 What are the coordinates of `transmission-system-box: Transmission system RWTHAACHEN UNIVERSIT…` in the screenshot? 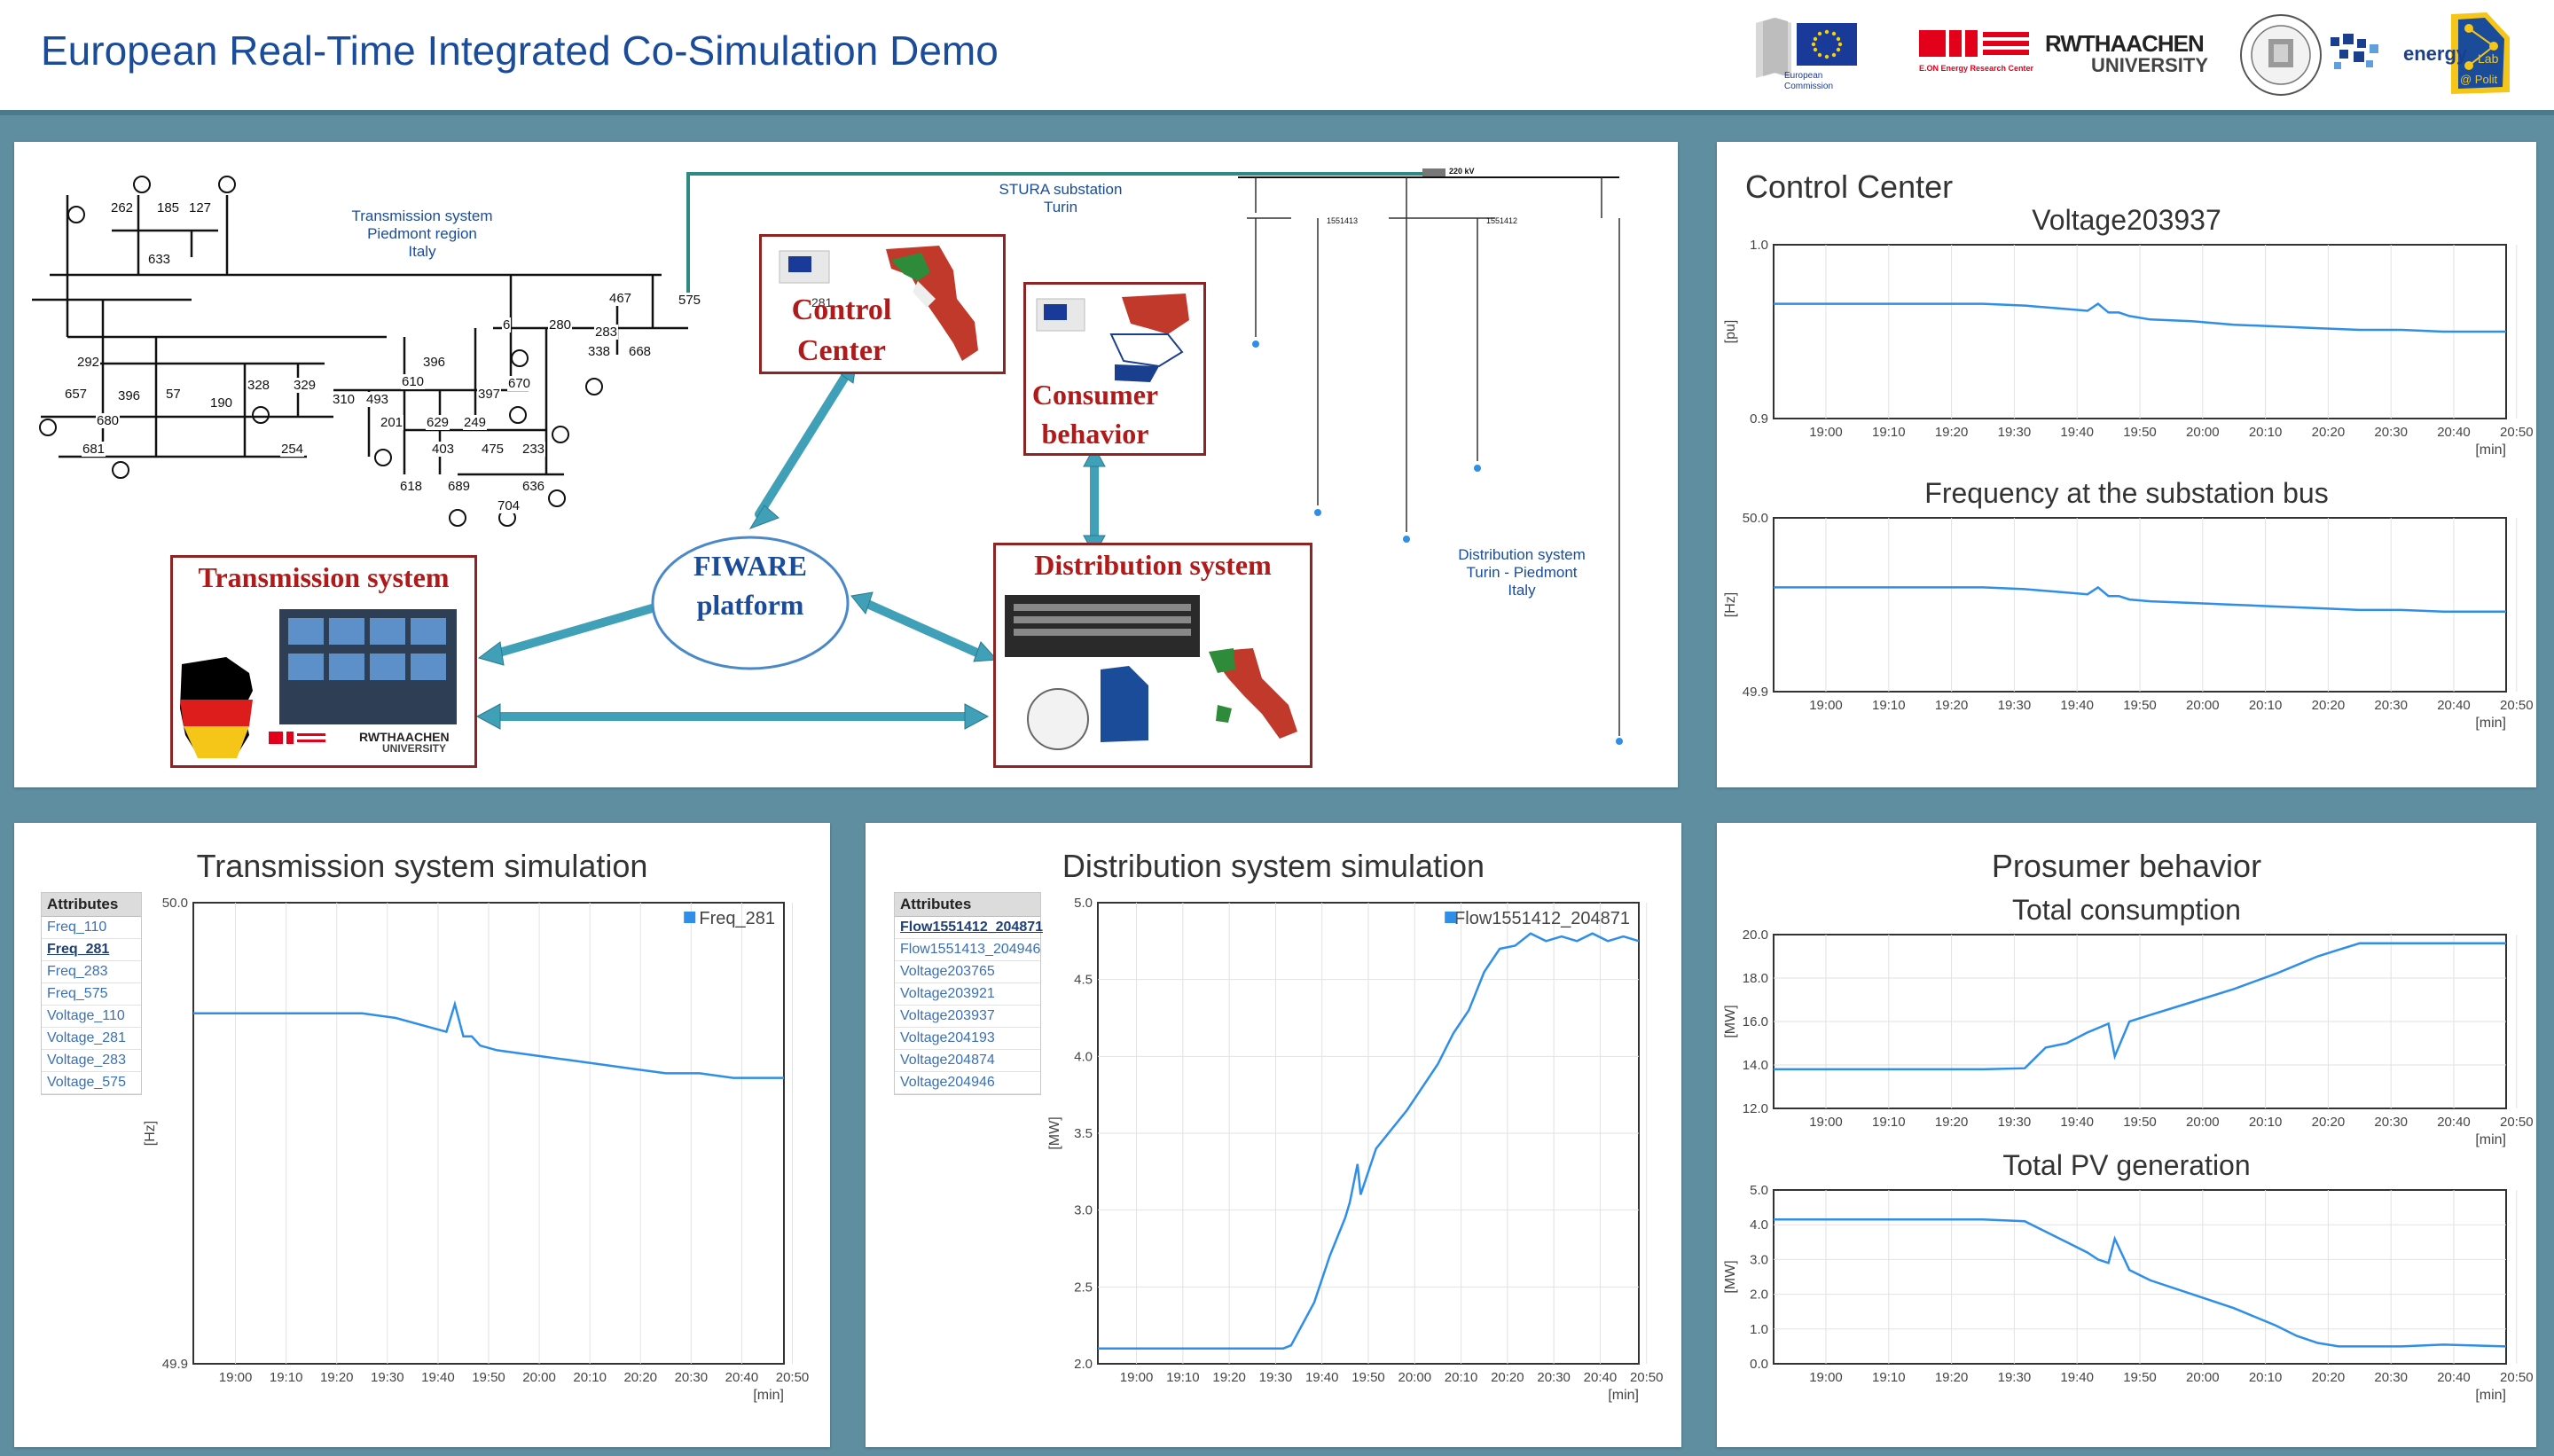 It's located at (323, 661).